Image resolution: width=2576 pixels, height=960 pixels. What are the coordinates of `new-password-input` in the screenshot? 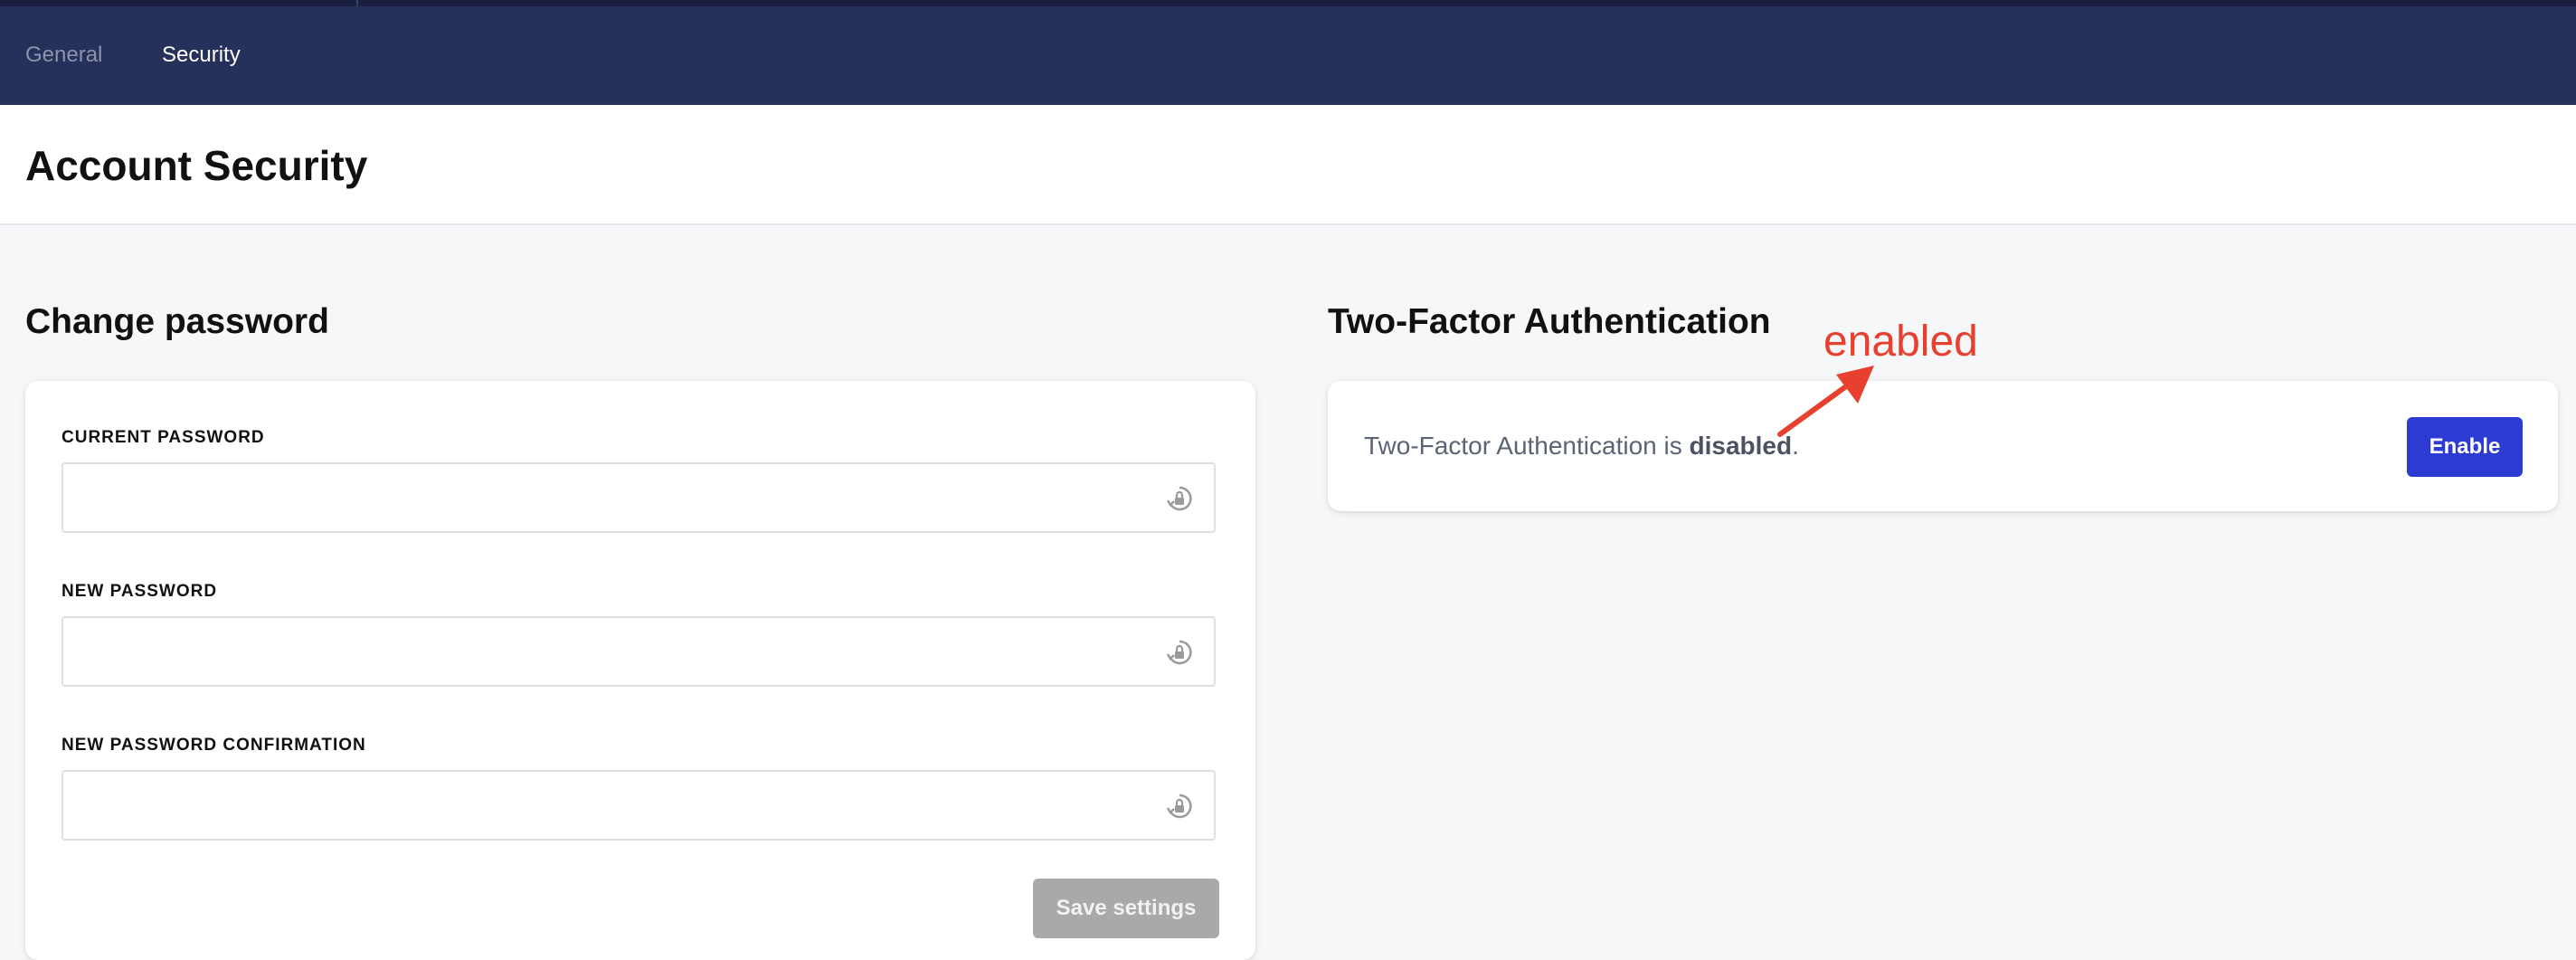 It's located at (606, 651).